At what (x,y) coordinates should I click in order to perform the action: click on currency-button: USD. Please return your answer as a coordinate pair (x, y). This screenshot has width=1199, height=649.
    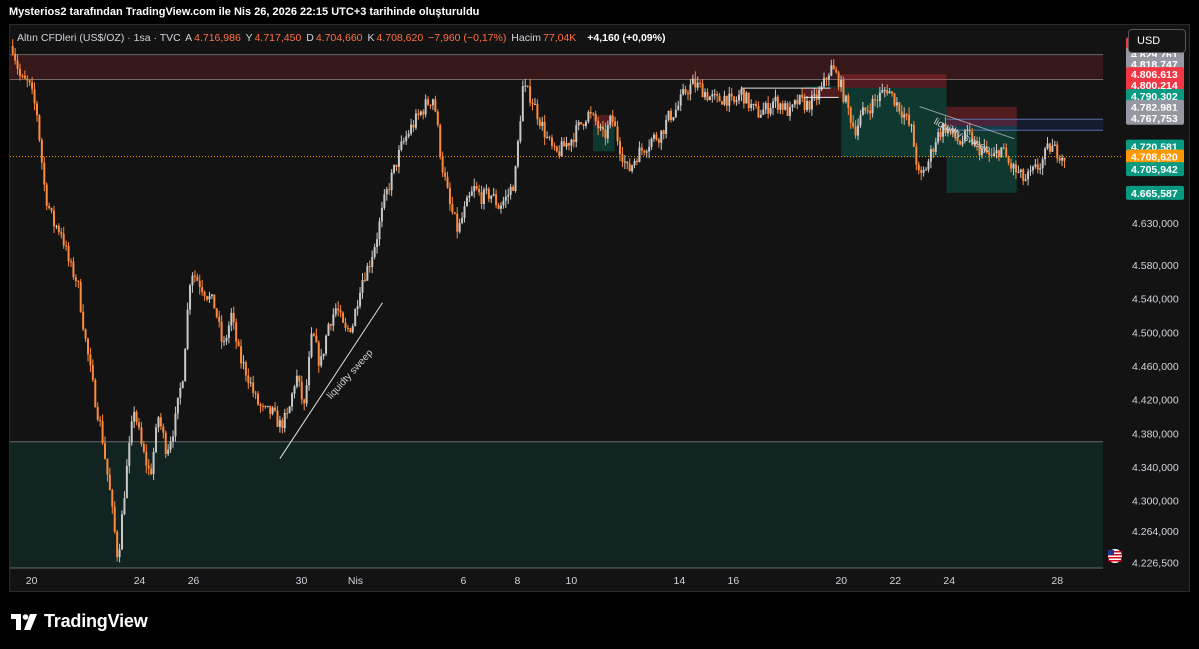
    Looking at the image, I should click on (1157, 41).